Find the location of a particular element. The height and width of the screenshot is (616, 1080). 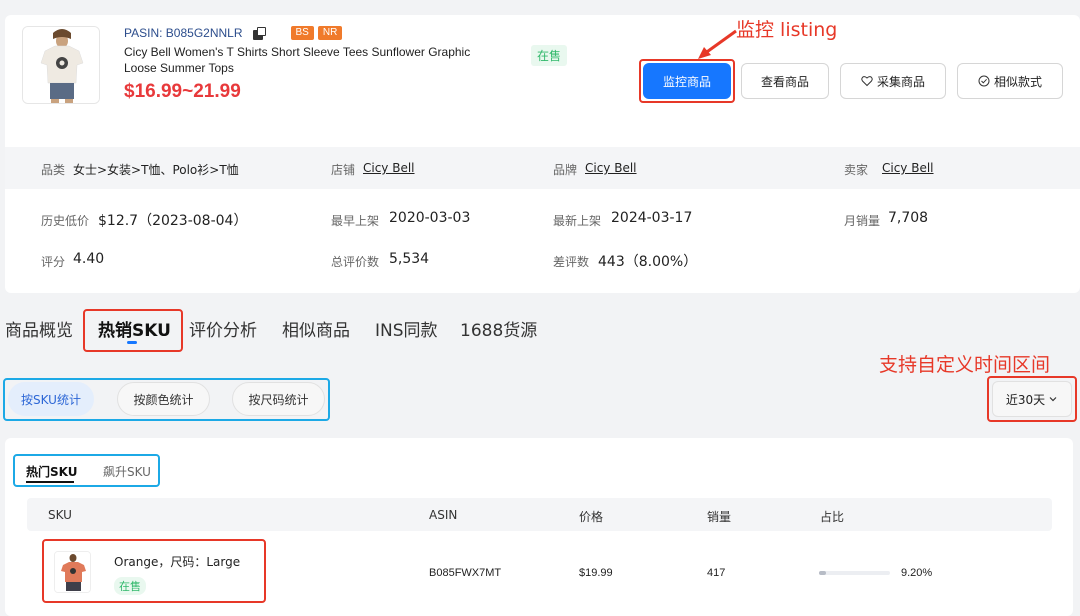

brand-link: Cicy Bell is located at coordinates (611, 168).